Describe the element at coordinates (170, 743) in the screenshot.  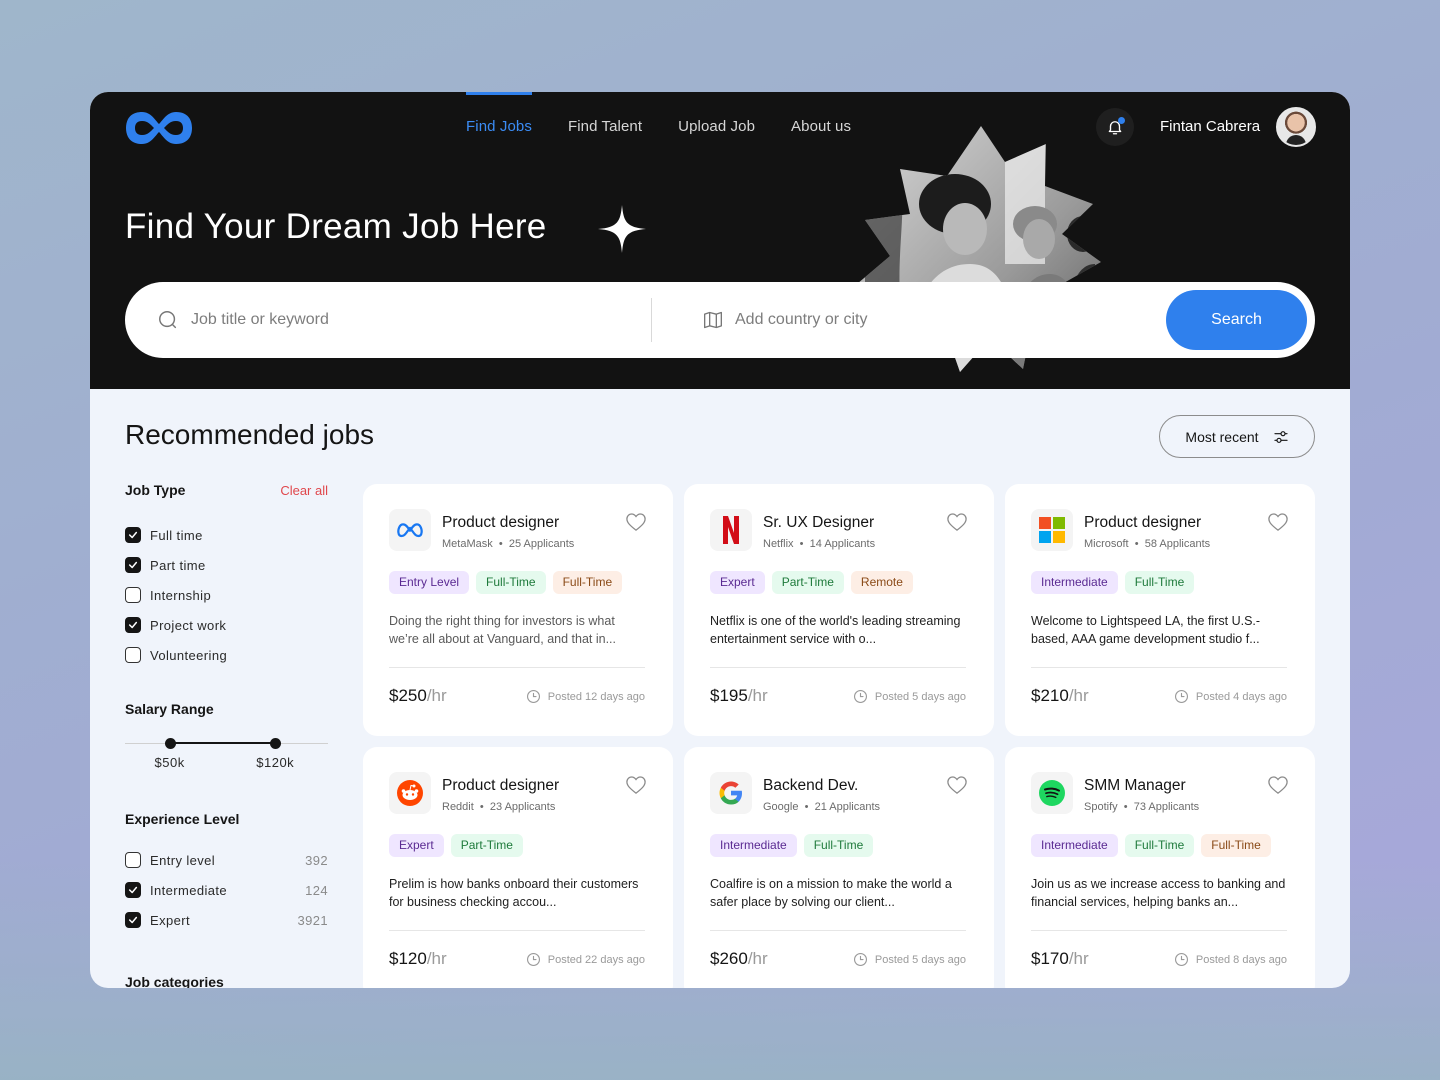
I see `salary-min-handle` at that location.